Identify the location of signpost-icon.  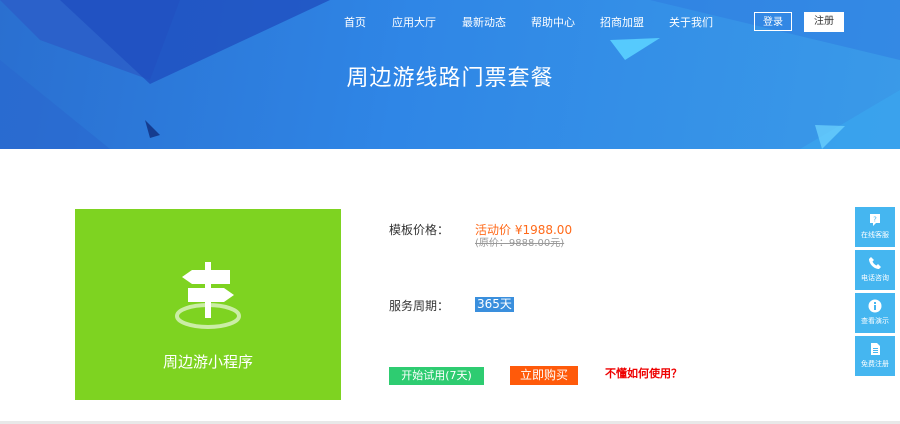
(208, 295).